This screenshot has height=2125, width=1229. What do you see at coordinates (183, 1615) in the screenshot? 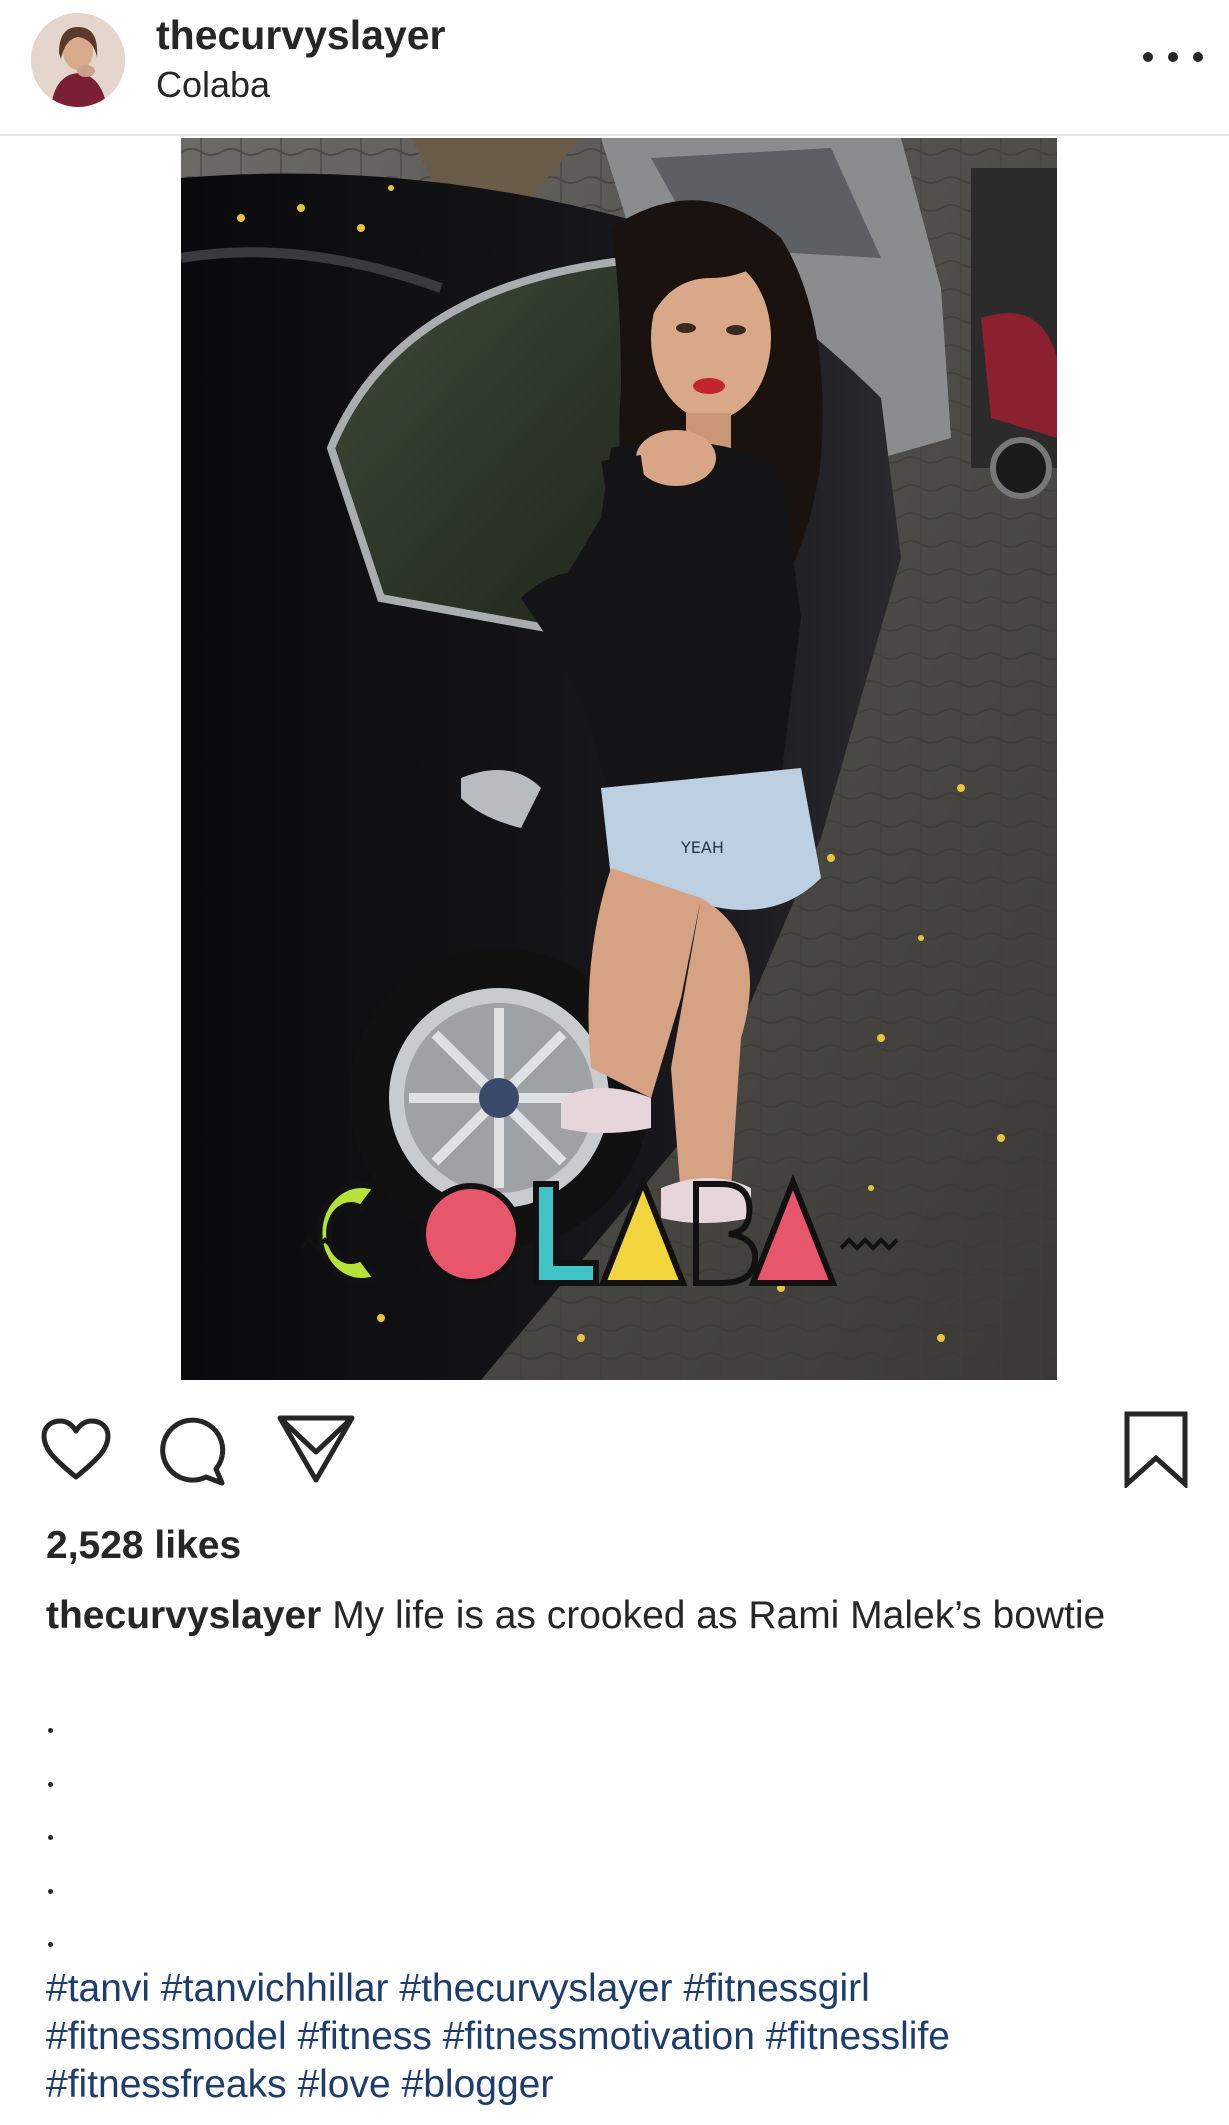
I see `caption-username: thecurvyslayer` at bounding box center [183, 1615].